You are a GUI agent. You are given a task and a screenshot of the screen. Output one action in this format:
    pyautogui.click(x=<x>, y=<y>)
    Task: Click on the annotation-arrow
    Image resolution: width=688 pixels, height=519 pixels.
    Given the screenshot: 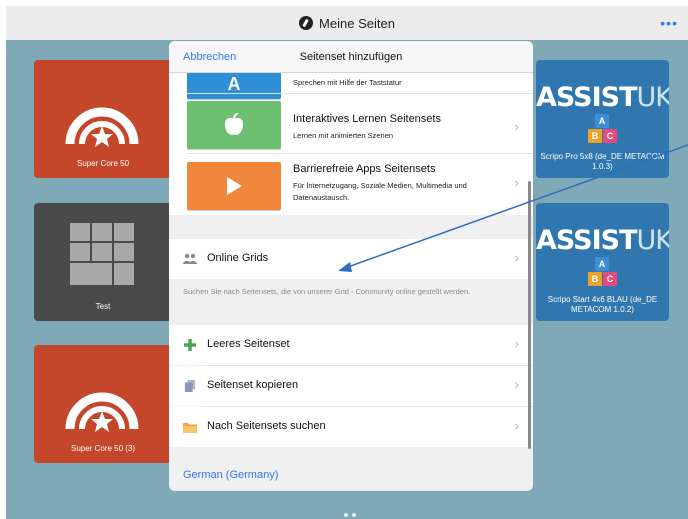 What is the action you would take?
    pyautogui.click(x=513, y=208)
    